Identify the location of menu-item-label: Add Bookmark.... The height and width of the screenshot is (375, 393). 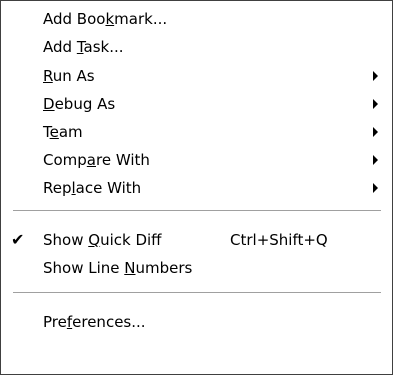
(105, 19).